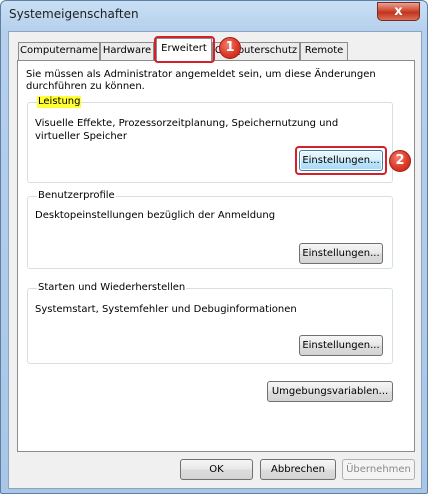 The width and height of the screenshot is (428, 494). What do you see at coordinates (230, 48) in the screenshot?
I see `step-1-callout: 1` at bounding box center [230, 48].